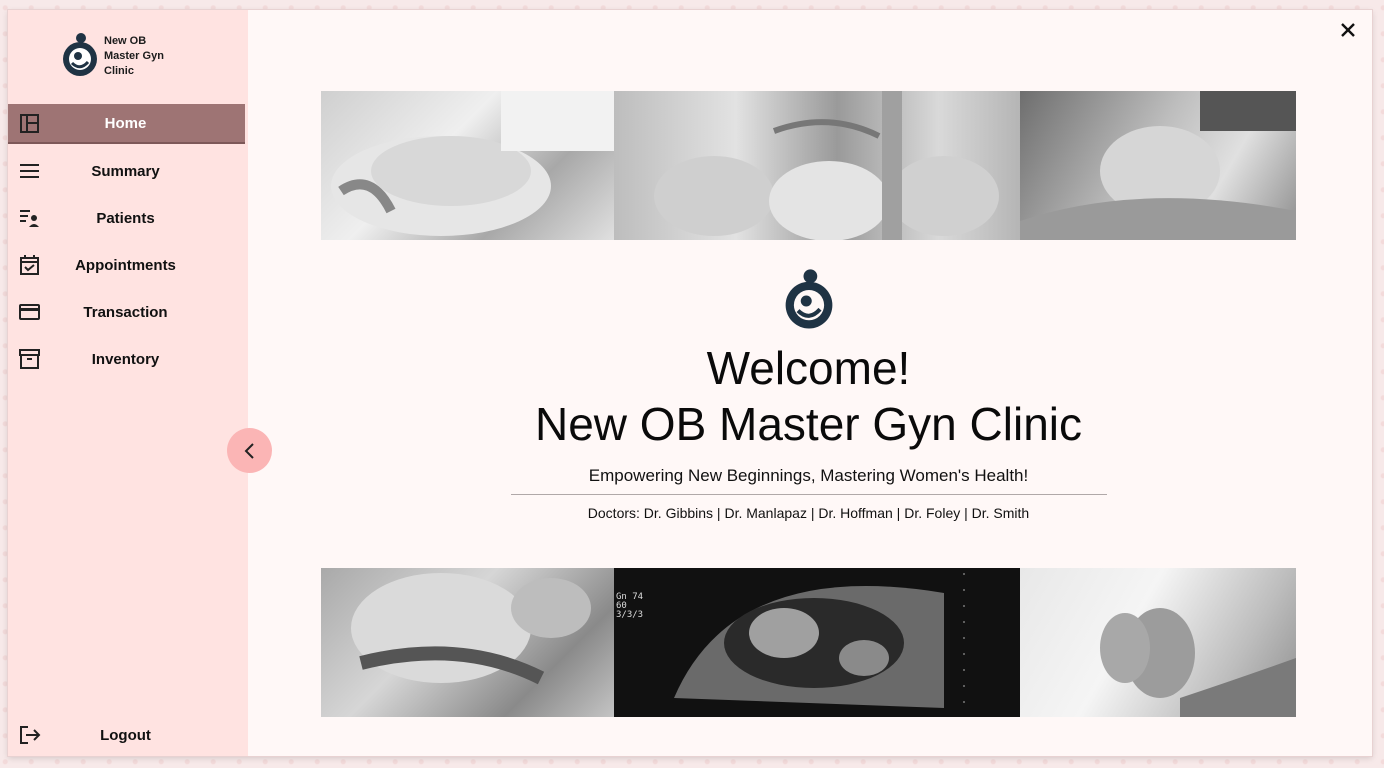 Image resolution: width=1384 pixels, height=768 pixels. I want to click on pregnant-woman-sitting-photo, so click(1158, 165).